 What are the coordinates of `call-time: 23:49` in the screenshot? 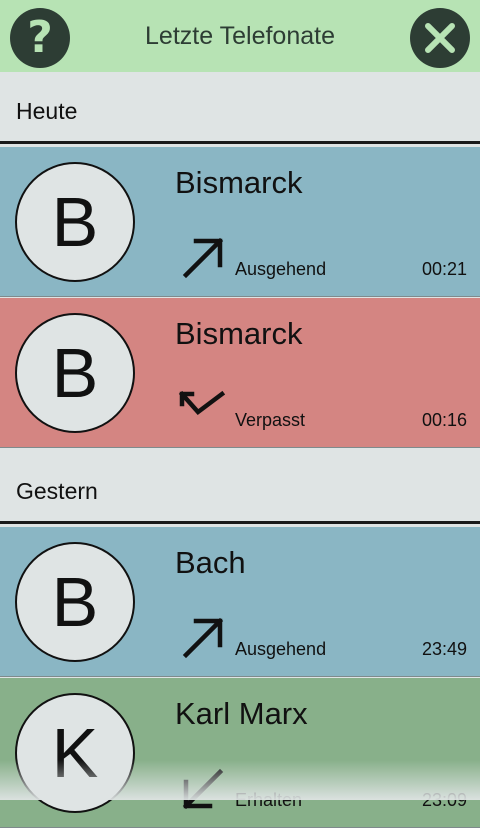 It's located at (444, 649).